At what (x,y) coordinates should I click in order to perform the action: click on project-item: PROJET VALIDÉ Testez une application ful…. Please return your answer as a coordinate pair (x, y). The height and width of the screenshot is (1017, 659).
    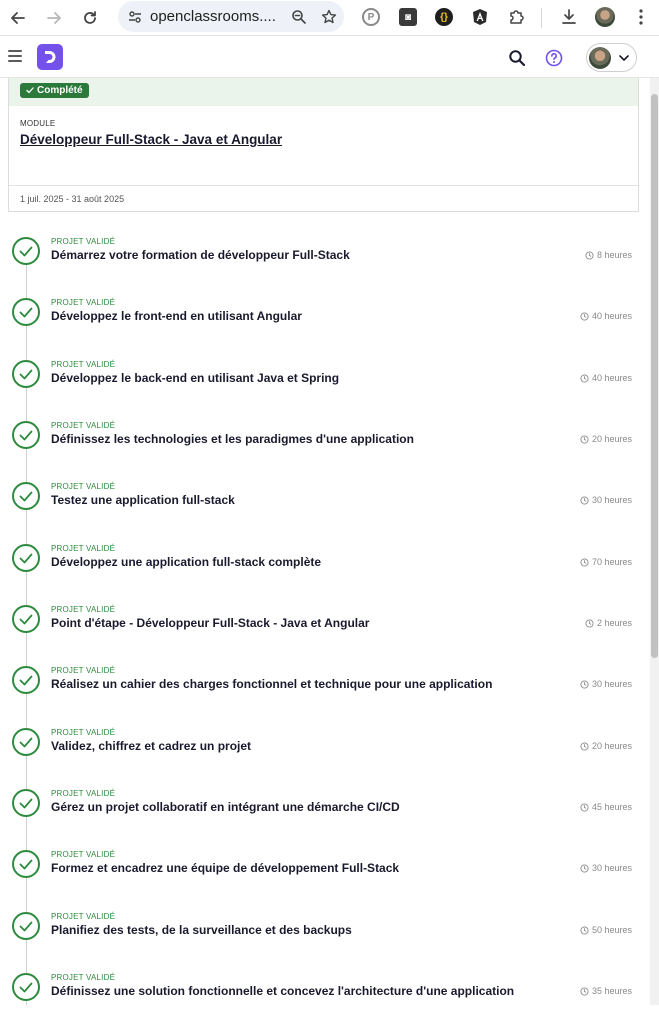
    Looking at the image, I should click on (325, 495).